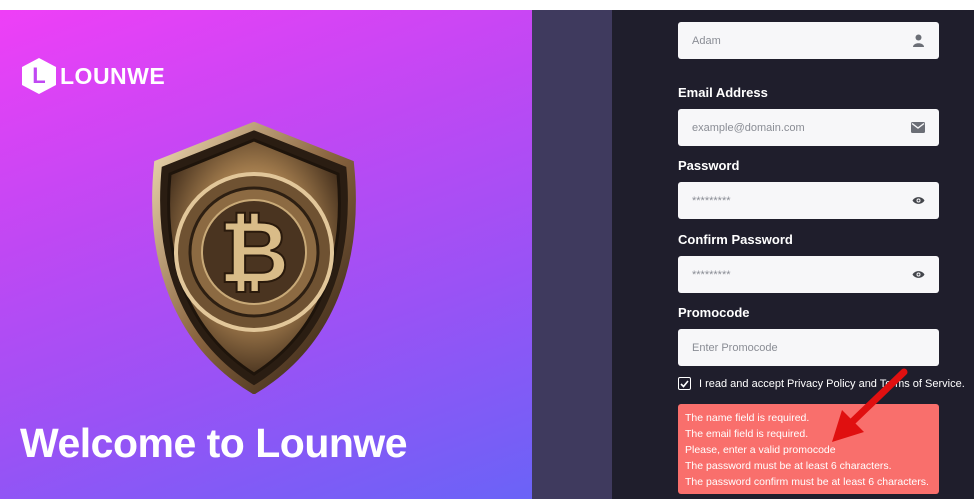 The height and width of the screenshot is (499, 974). I want to click on name-value: Adam, so click(706, 40).